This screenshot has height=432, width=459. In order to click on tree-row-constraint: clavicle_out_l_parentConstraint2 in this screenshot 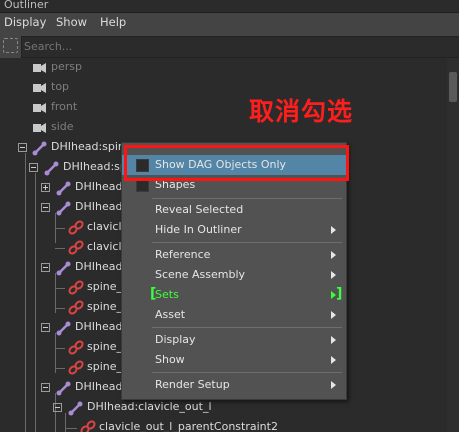, I will do `click(220, 425)`.